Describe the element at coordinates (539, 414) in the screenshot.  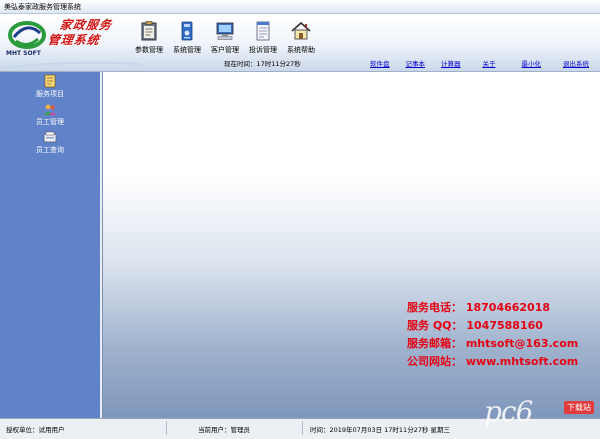
I see `pc6-watermark: pc6 下载站` at that location.